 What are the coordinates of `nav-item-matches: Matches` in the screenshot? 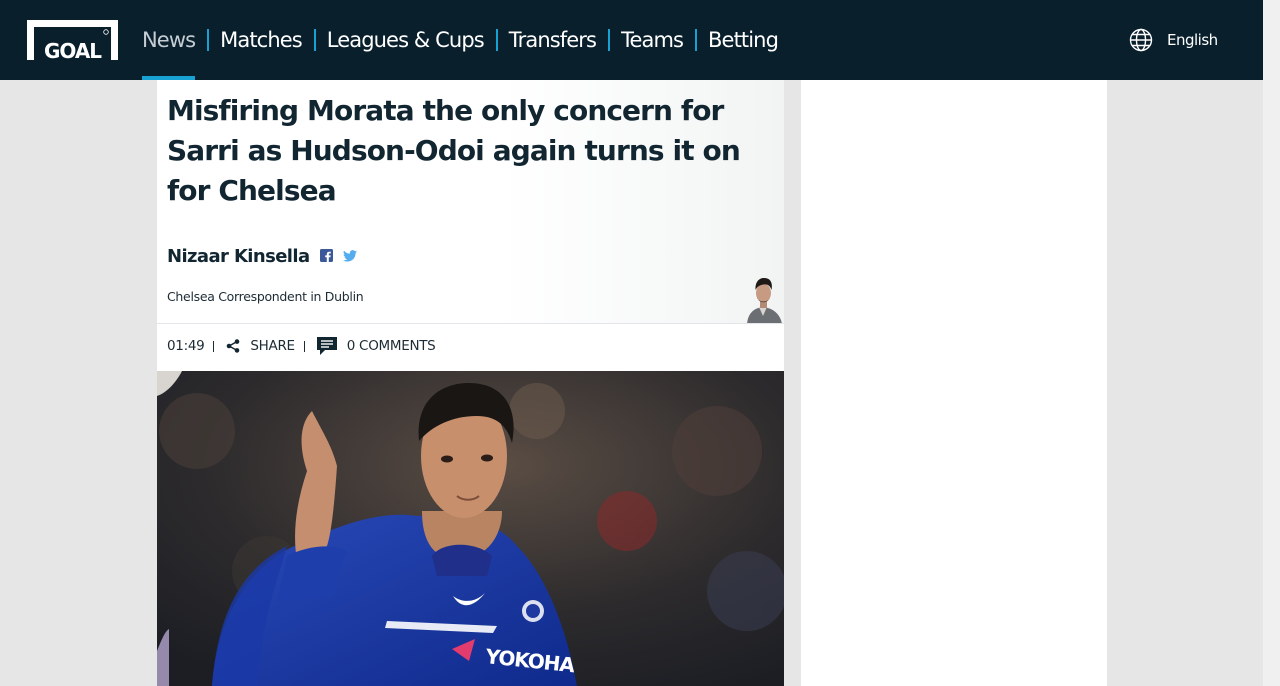 It's located at (261, 40).